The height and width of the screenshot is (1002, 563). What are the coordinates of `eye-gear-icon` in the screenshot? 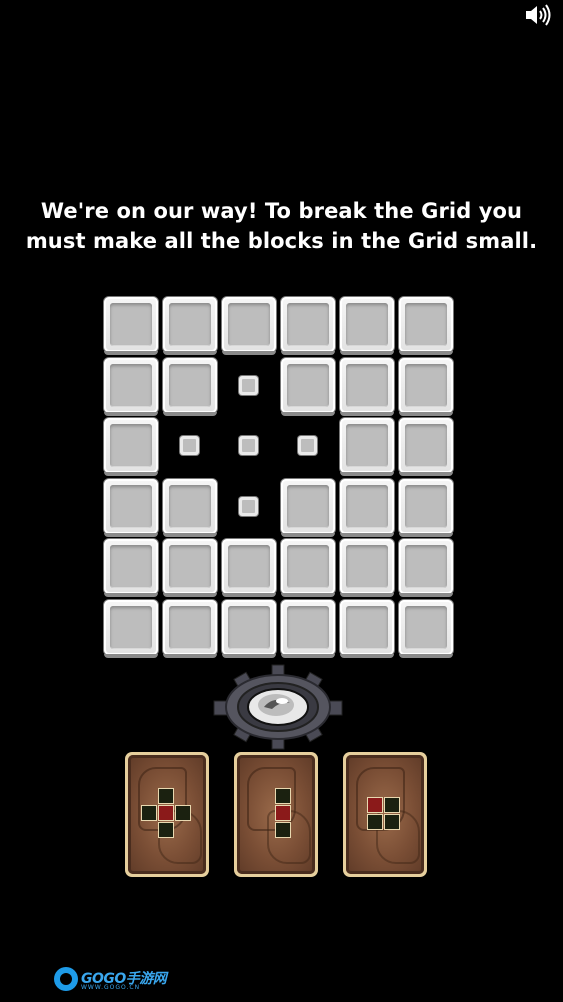 It's located at (278, 707).